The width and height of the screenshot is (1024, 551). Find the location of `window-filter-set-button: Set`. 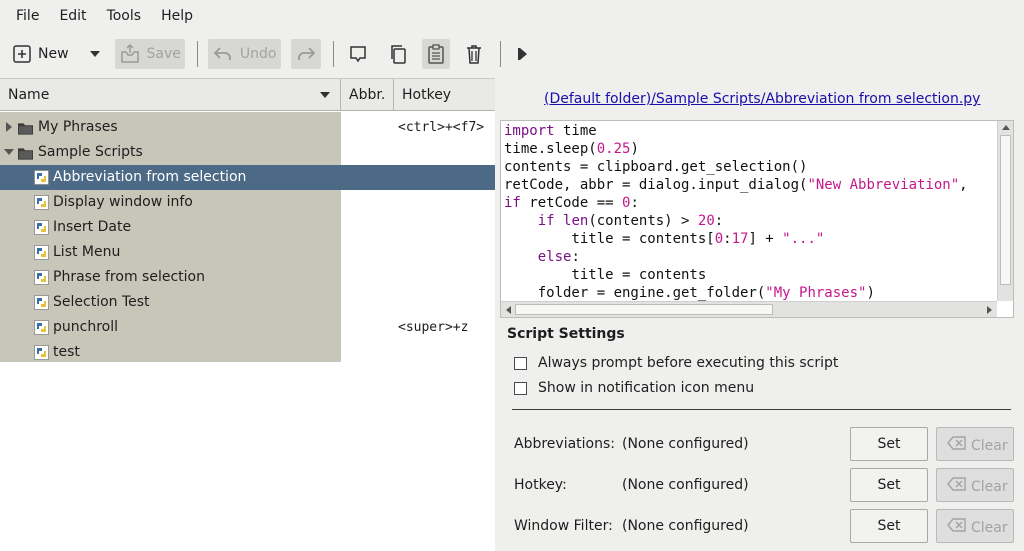

window-filter-set-button: Set is located at coordinates (889, 526).